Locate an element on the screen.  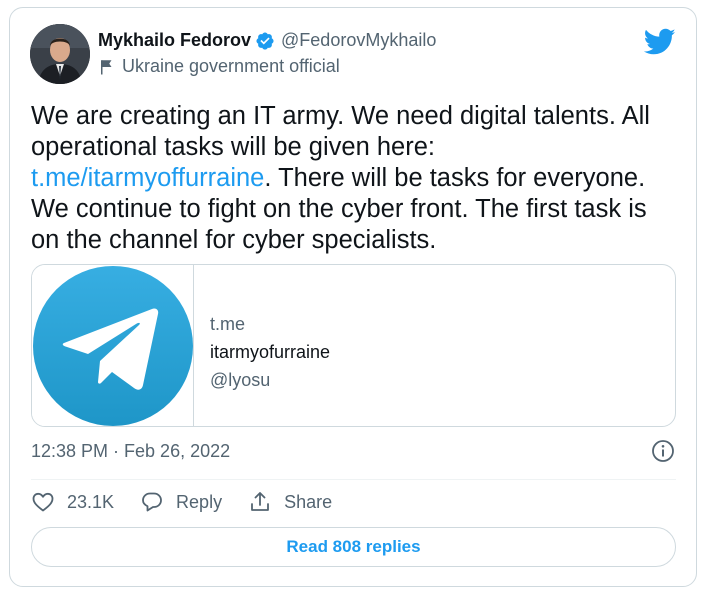
read-replies-button: Read 808 replies is located at coordinates (353, 547).